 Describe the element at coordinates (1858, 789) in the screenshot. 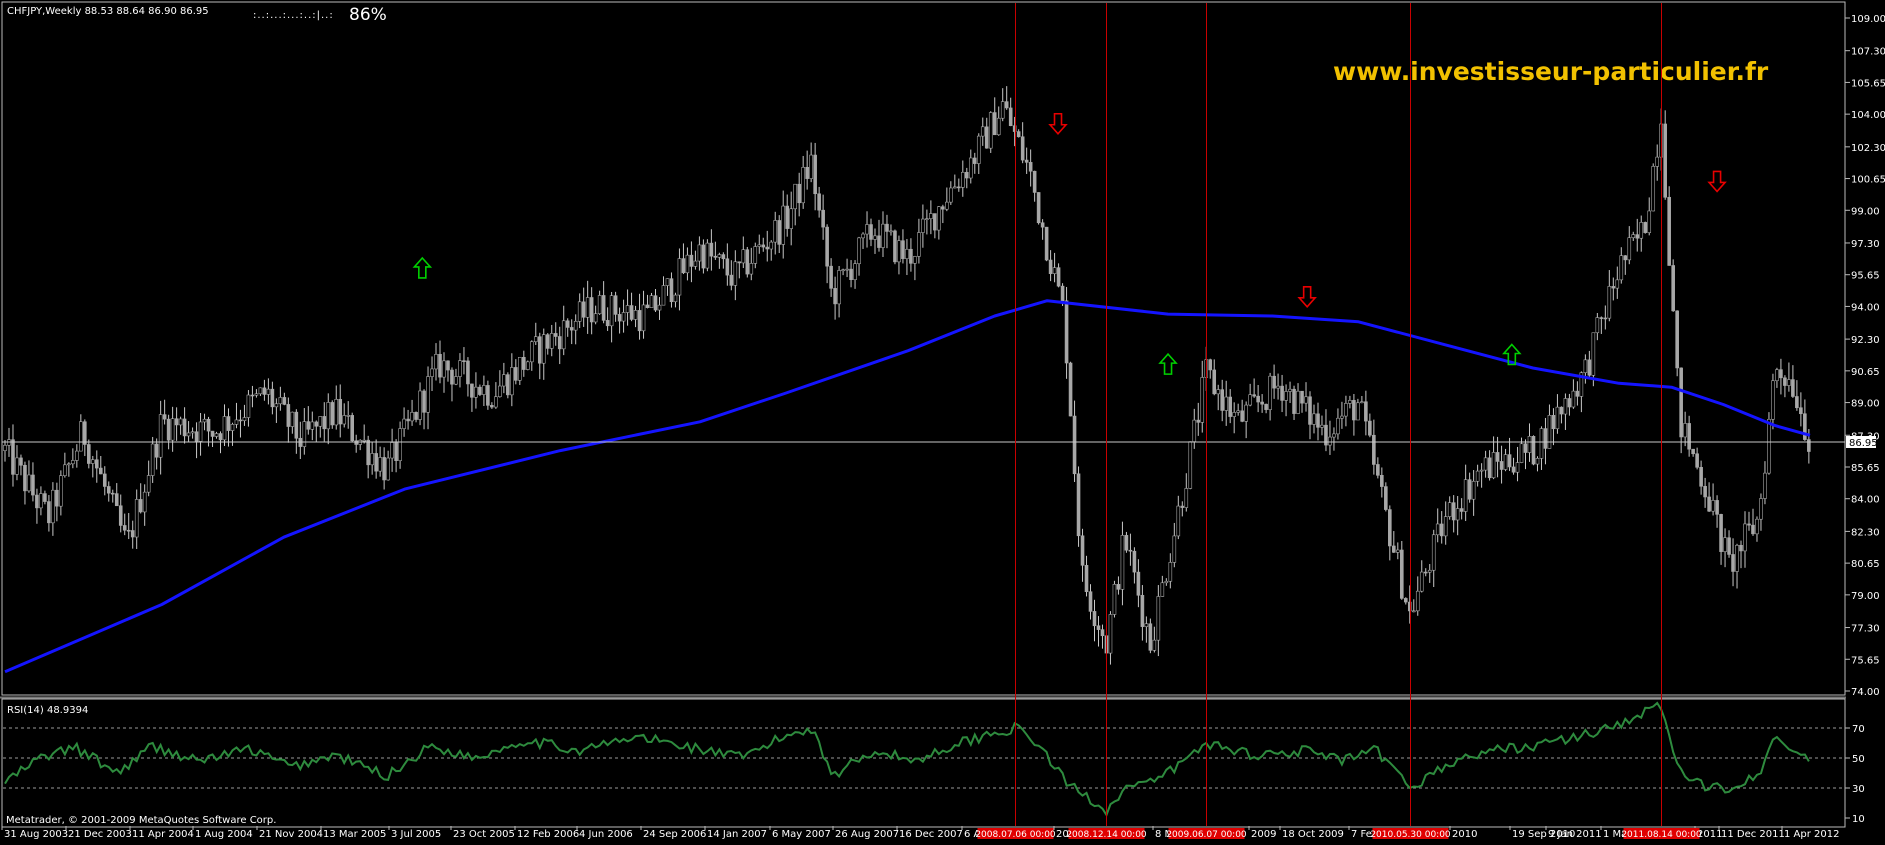

I see `rsi-y-tick-label: 30` at that location.